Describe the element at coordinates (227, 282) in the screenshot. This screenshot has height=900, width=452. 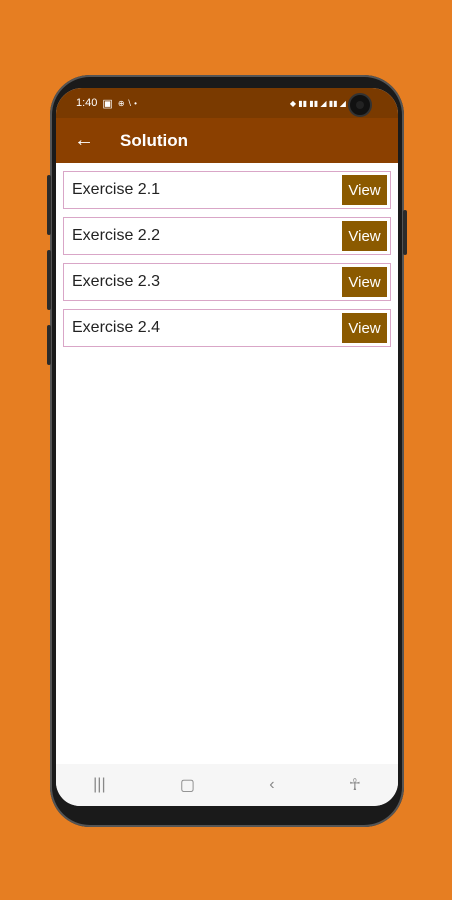
I see `list-item: Exercise 2.3 View` at that location.